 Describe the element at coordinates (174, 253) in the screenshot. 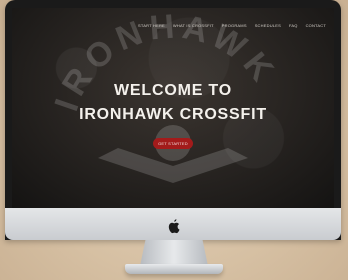

I see `monitor-stand-neck` at that location.